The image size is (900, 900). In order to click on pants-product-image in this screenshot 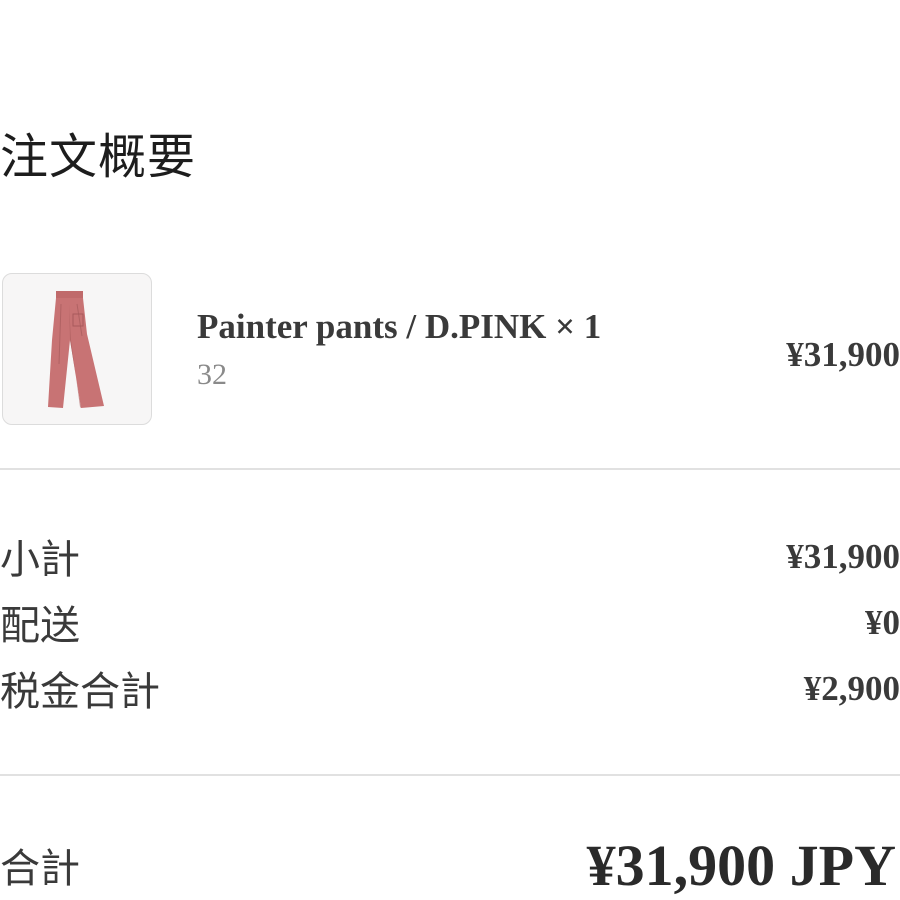, I will do `click(76, 349)`.